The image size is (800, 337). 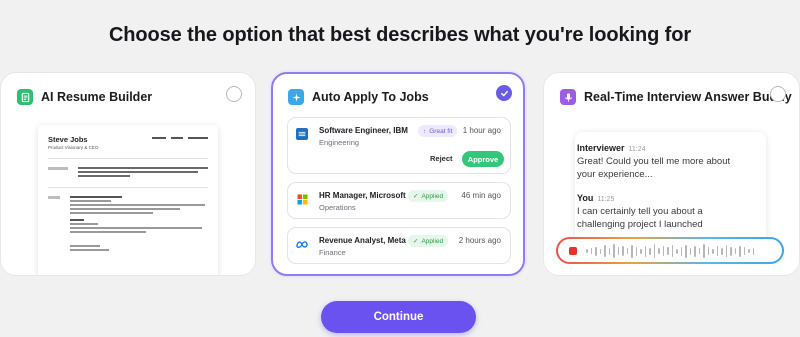 I want to click on reject-button: Reject, so click(x=441, y=158).